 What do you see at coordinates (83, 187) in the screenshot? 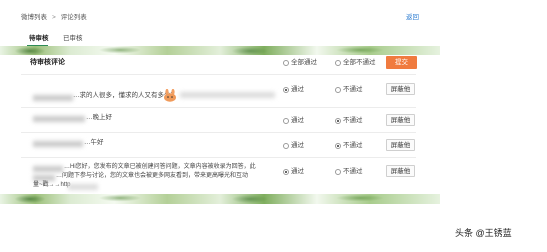
I see `blurred-link` at bounding box center [83, 187].